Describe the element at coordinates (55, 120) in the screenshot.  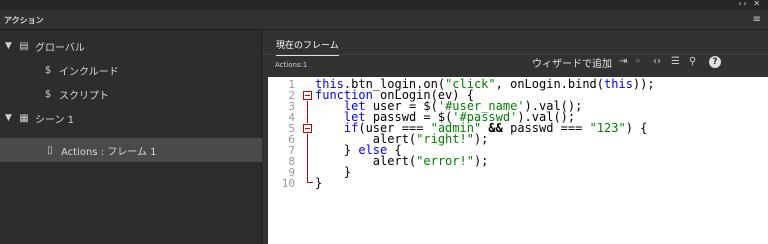
I see `tree-item-label: シーン 1` at that location.